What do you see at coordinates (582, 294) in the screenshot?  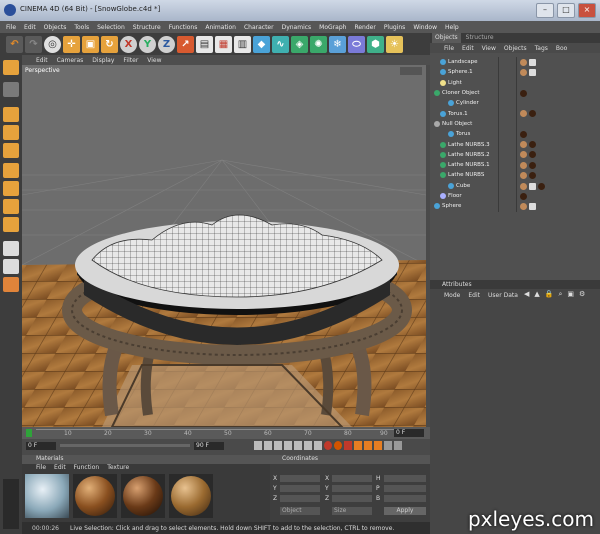 I see `settings-icon: ⚙` at bounding box center [582, 294].